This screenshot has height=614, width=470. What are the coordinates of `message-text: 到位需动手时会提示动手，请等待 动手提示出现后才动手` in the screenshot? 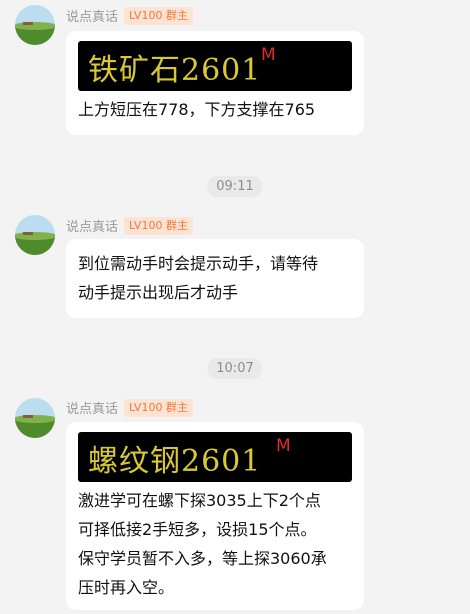 It's located at (198, 278).